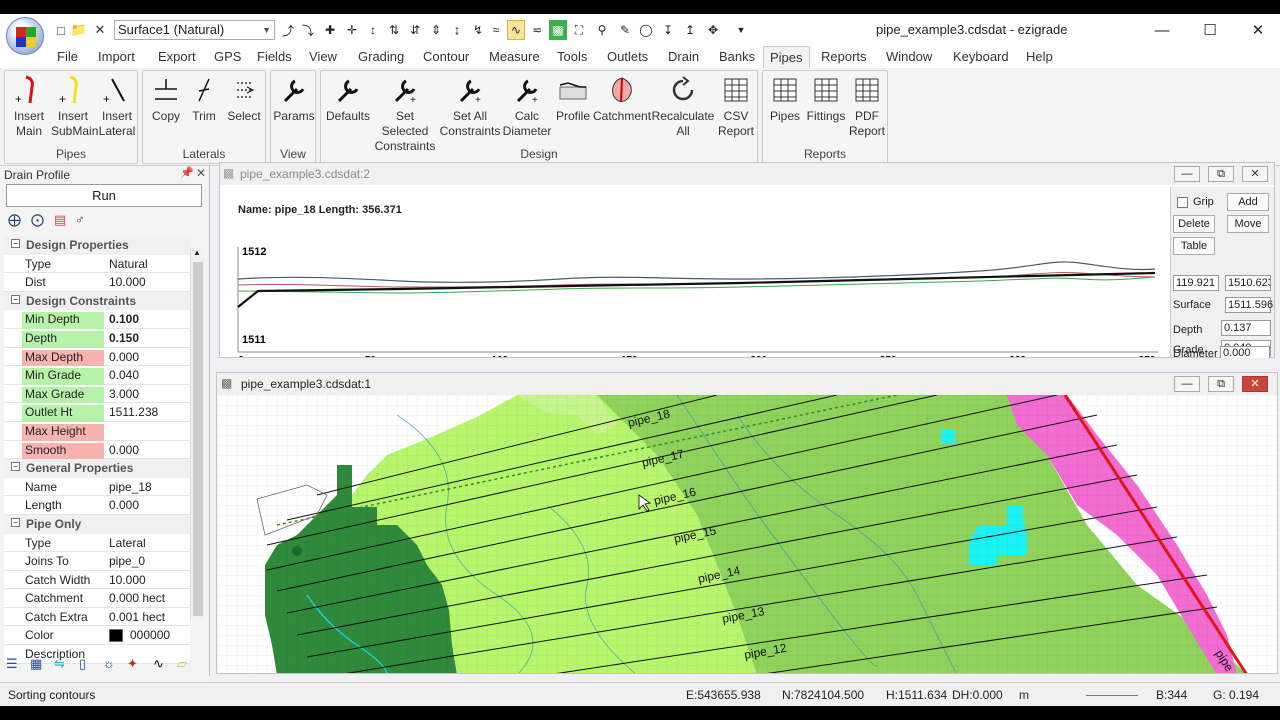 The image size is (1280, 720). I want to click on measure-icon: ✎, so click(625, 30).